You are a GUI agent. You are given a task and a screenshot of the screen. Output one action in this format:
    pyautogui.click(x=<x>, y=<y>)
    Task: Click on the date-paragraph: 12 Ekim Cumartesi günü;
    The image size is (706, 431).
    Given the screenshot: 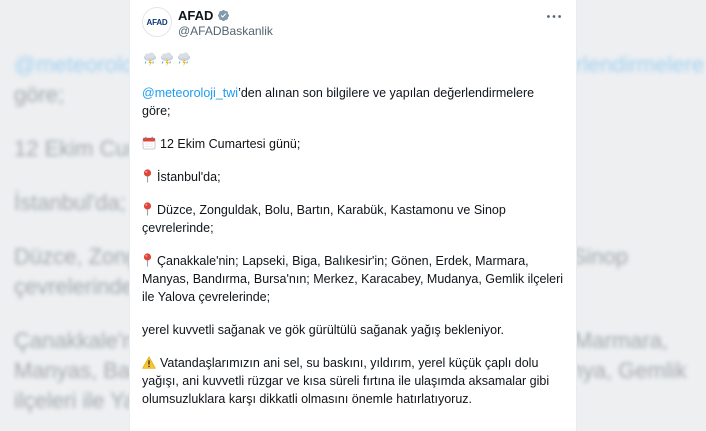 What is the action you would take?
    pyautogui.click(x=354, y=144)
    